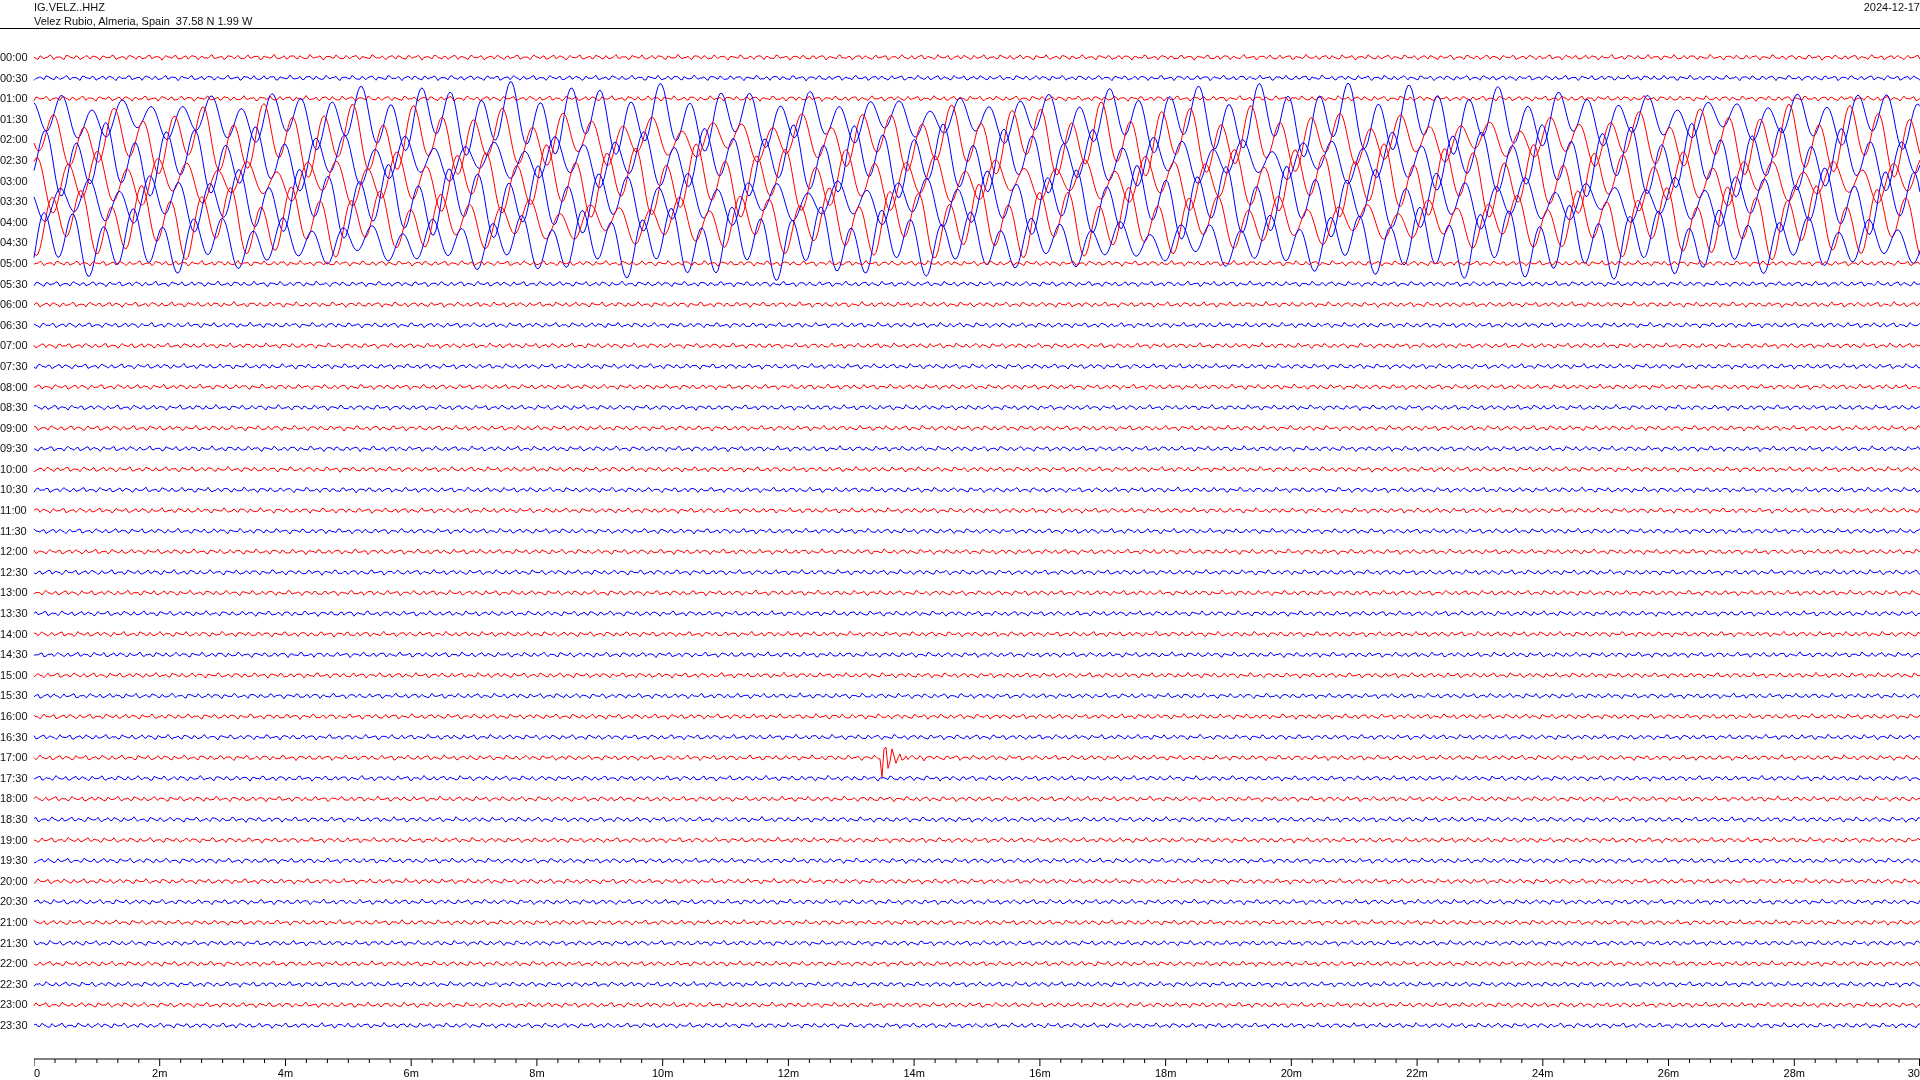  What do you see at coordinates (14, 778) in the screenshot?
I see `time-label: 17:30` at bounding box center [14, 778].